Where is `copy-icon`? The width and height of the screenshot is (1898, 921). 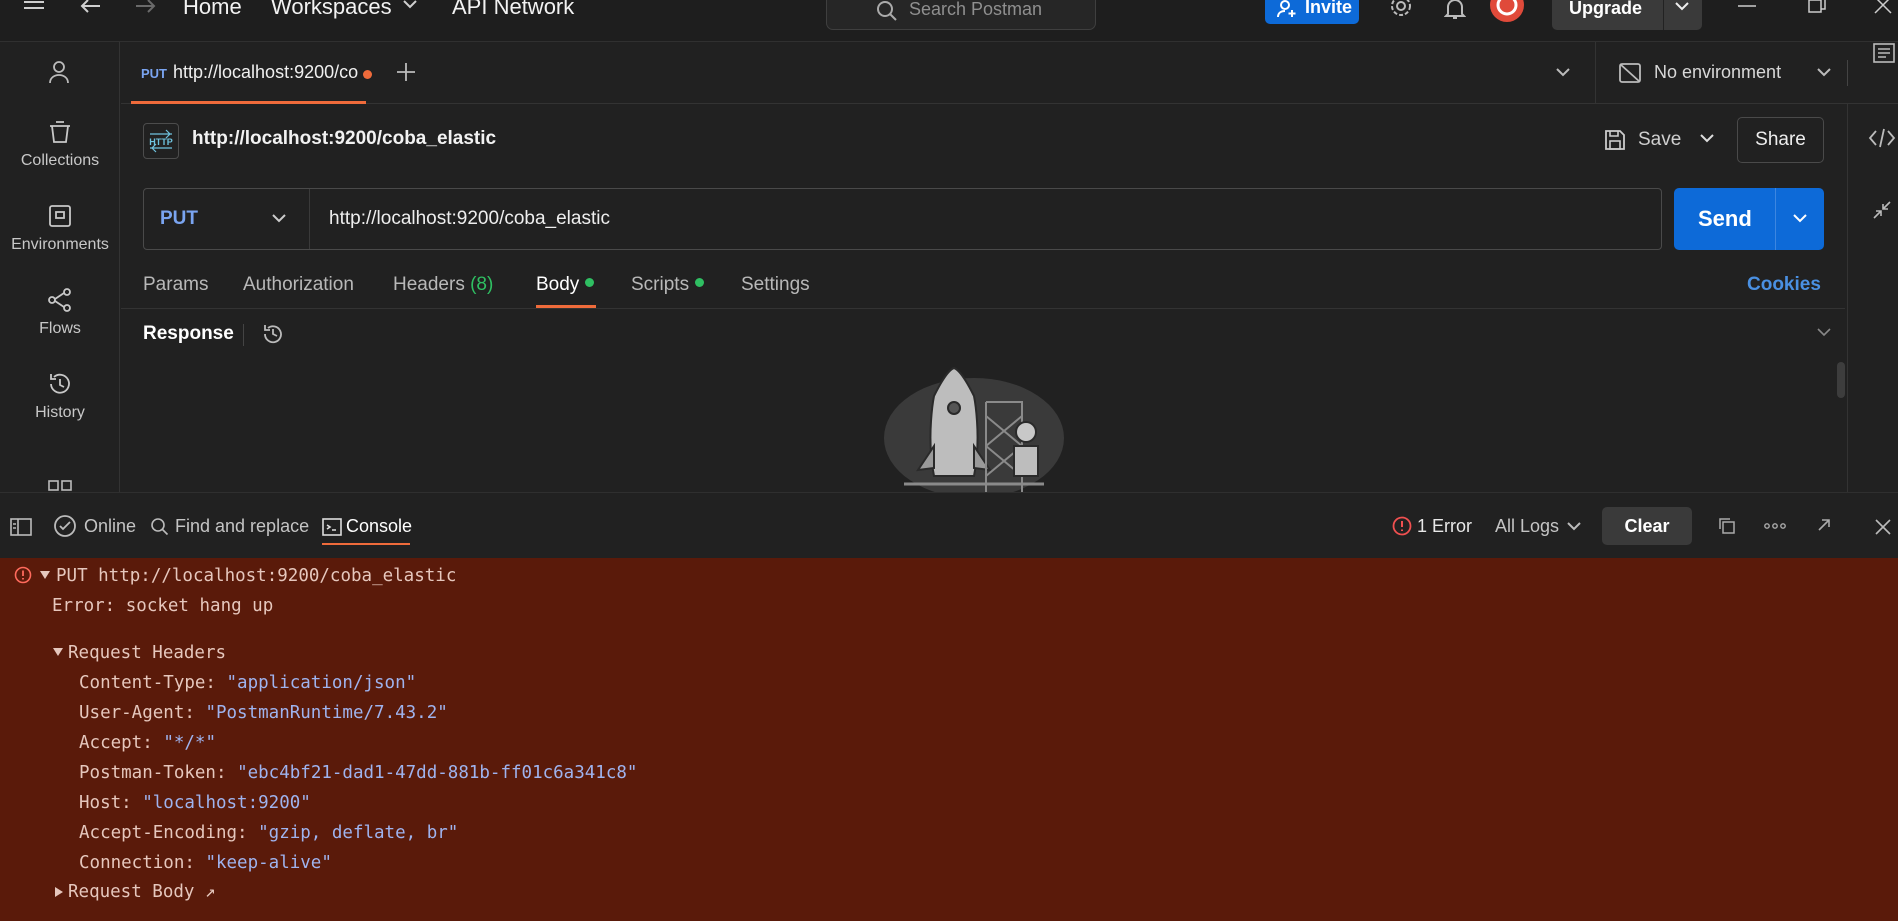 copy-icon is located at coordinates (1727, 526).